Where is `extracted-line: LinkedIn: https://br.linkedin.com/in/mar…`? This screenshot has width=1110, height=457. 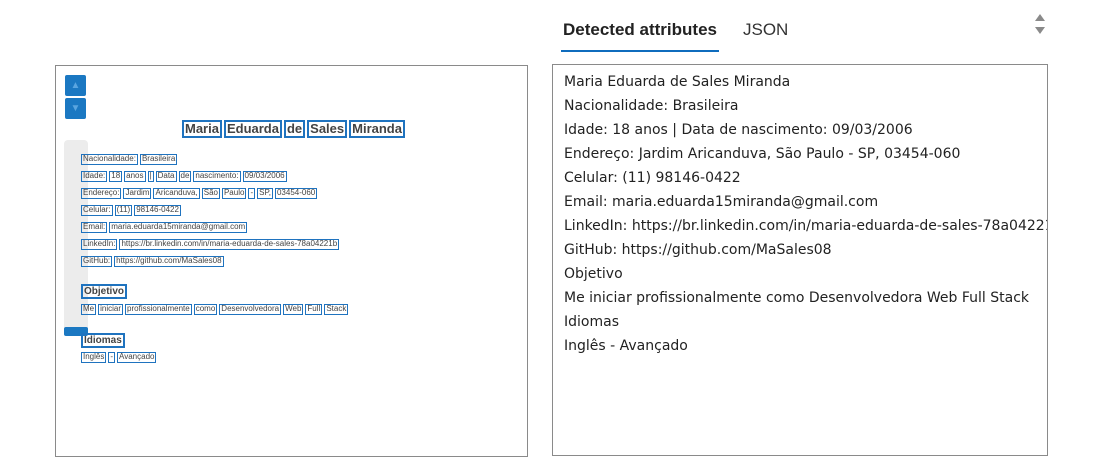
extracted-line: LinkedIn: https://br.linkedin.com/in/mar… is located at coordinates (806, 226).